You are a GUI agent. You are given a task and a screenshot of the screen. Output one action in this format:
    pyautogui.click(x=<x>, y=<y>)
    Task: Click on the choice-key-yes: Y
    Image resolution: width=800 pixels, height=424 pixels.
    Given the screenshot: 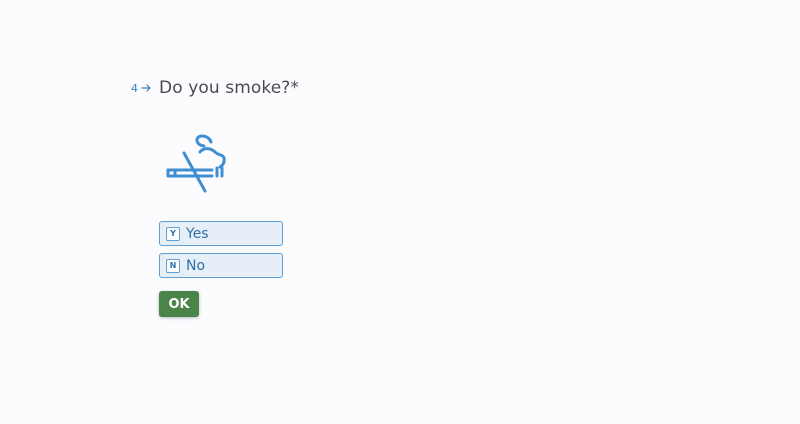 What is the action you would take?
    pyautogui.click(x=173, y=233)
    